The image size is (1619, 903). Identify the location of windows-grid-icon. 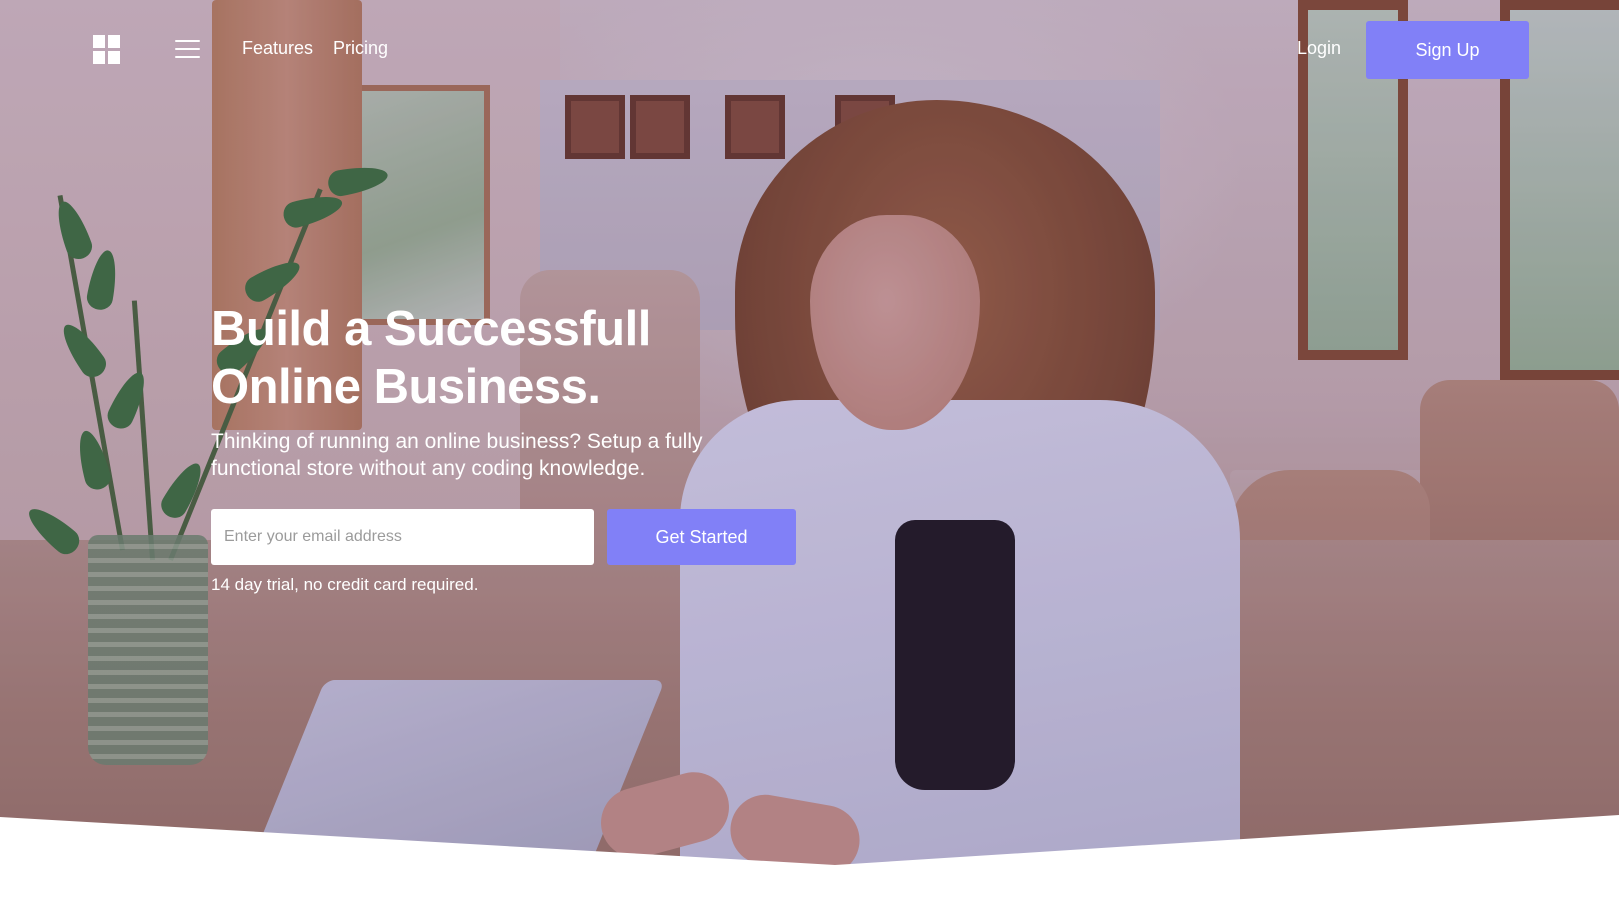
(107, 50).